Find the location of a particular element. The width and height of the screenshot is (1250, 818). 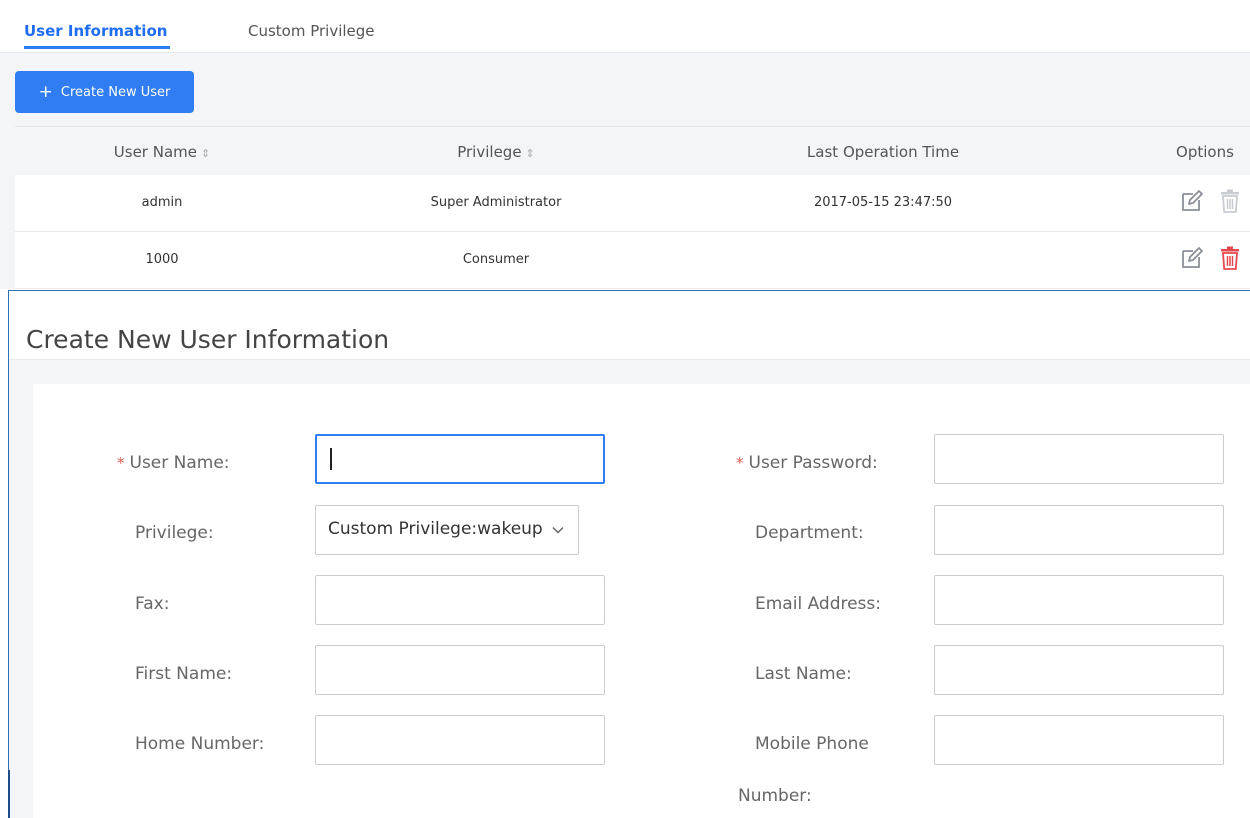

first-name-label: First Name: is located at coordinates (184, 674).